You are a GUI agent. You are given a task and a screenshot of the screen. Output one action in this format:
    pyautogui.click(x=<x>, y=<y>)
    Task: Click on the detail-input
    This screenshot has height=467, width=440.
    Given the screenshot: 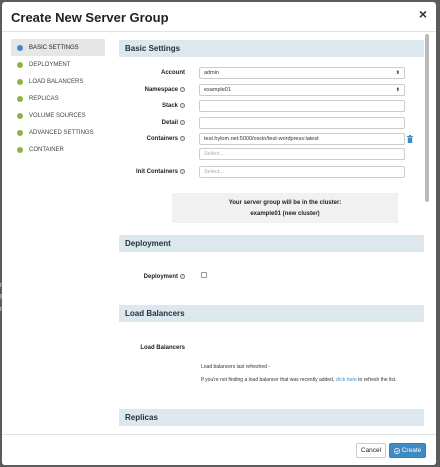 What is the action you would take?
    pyautogui.click(x=302, y=123)
    